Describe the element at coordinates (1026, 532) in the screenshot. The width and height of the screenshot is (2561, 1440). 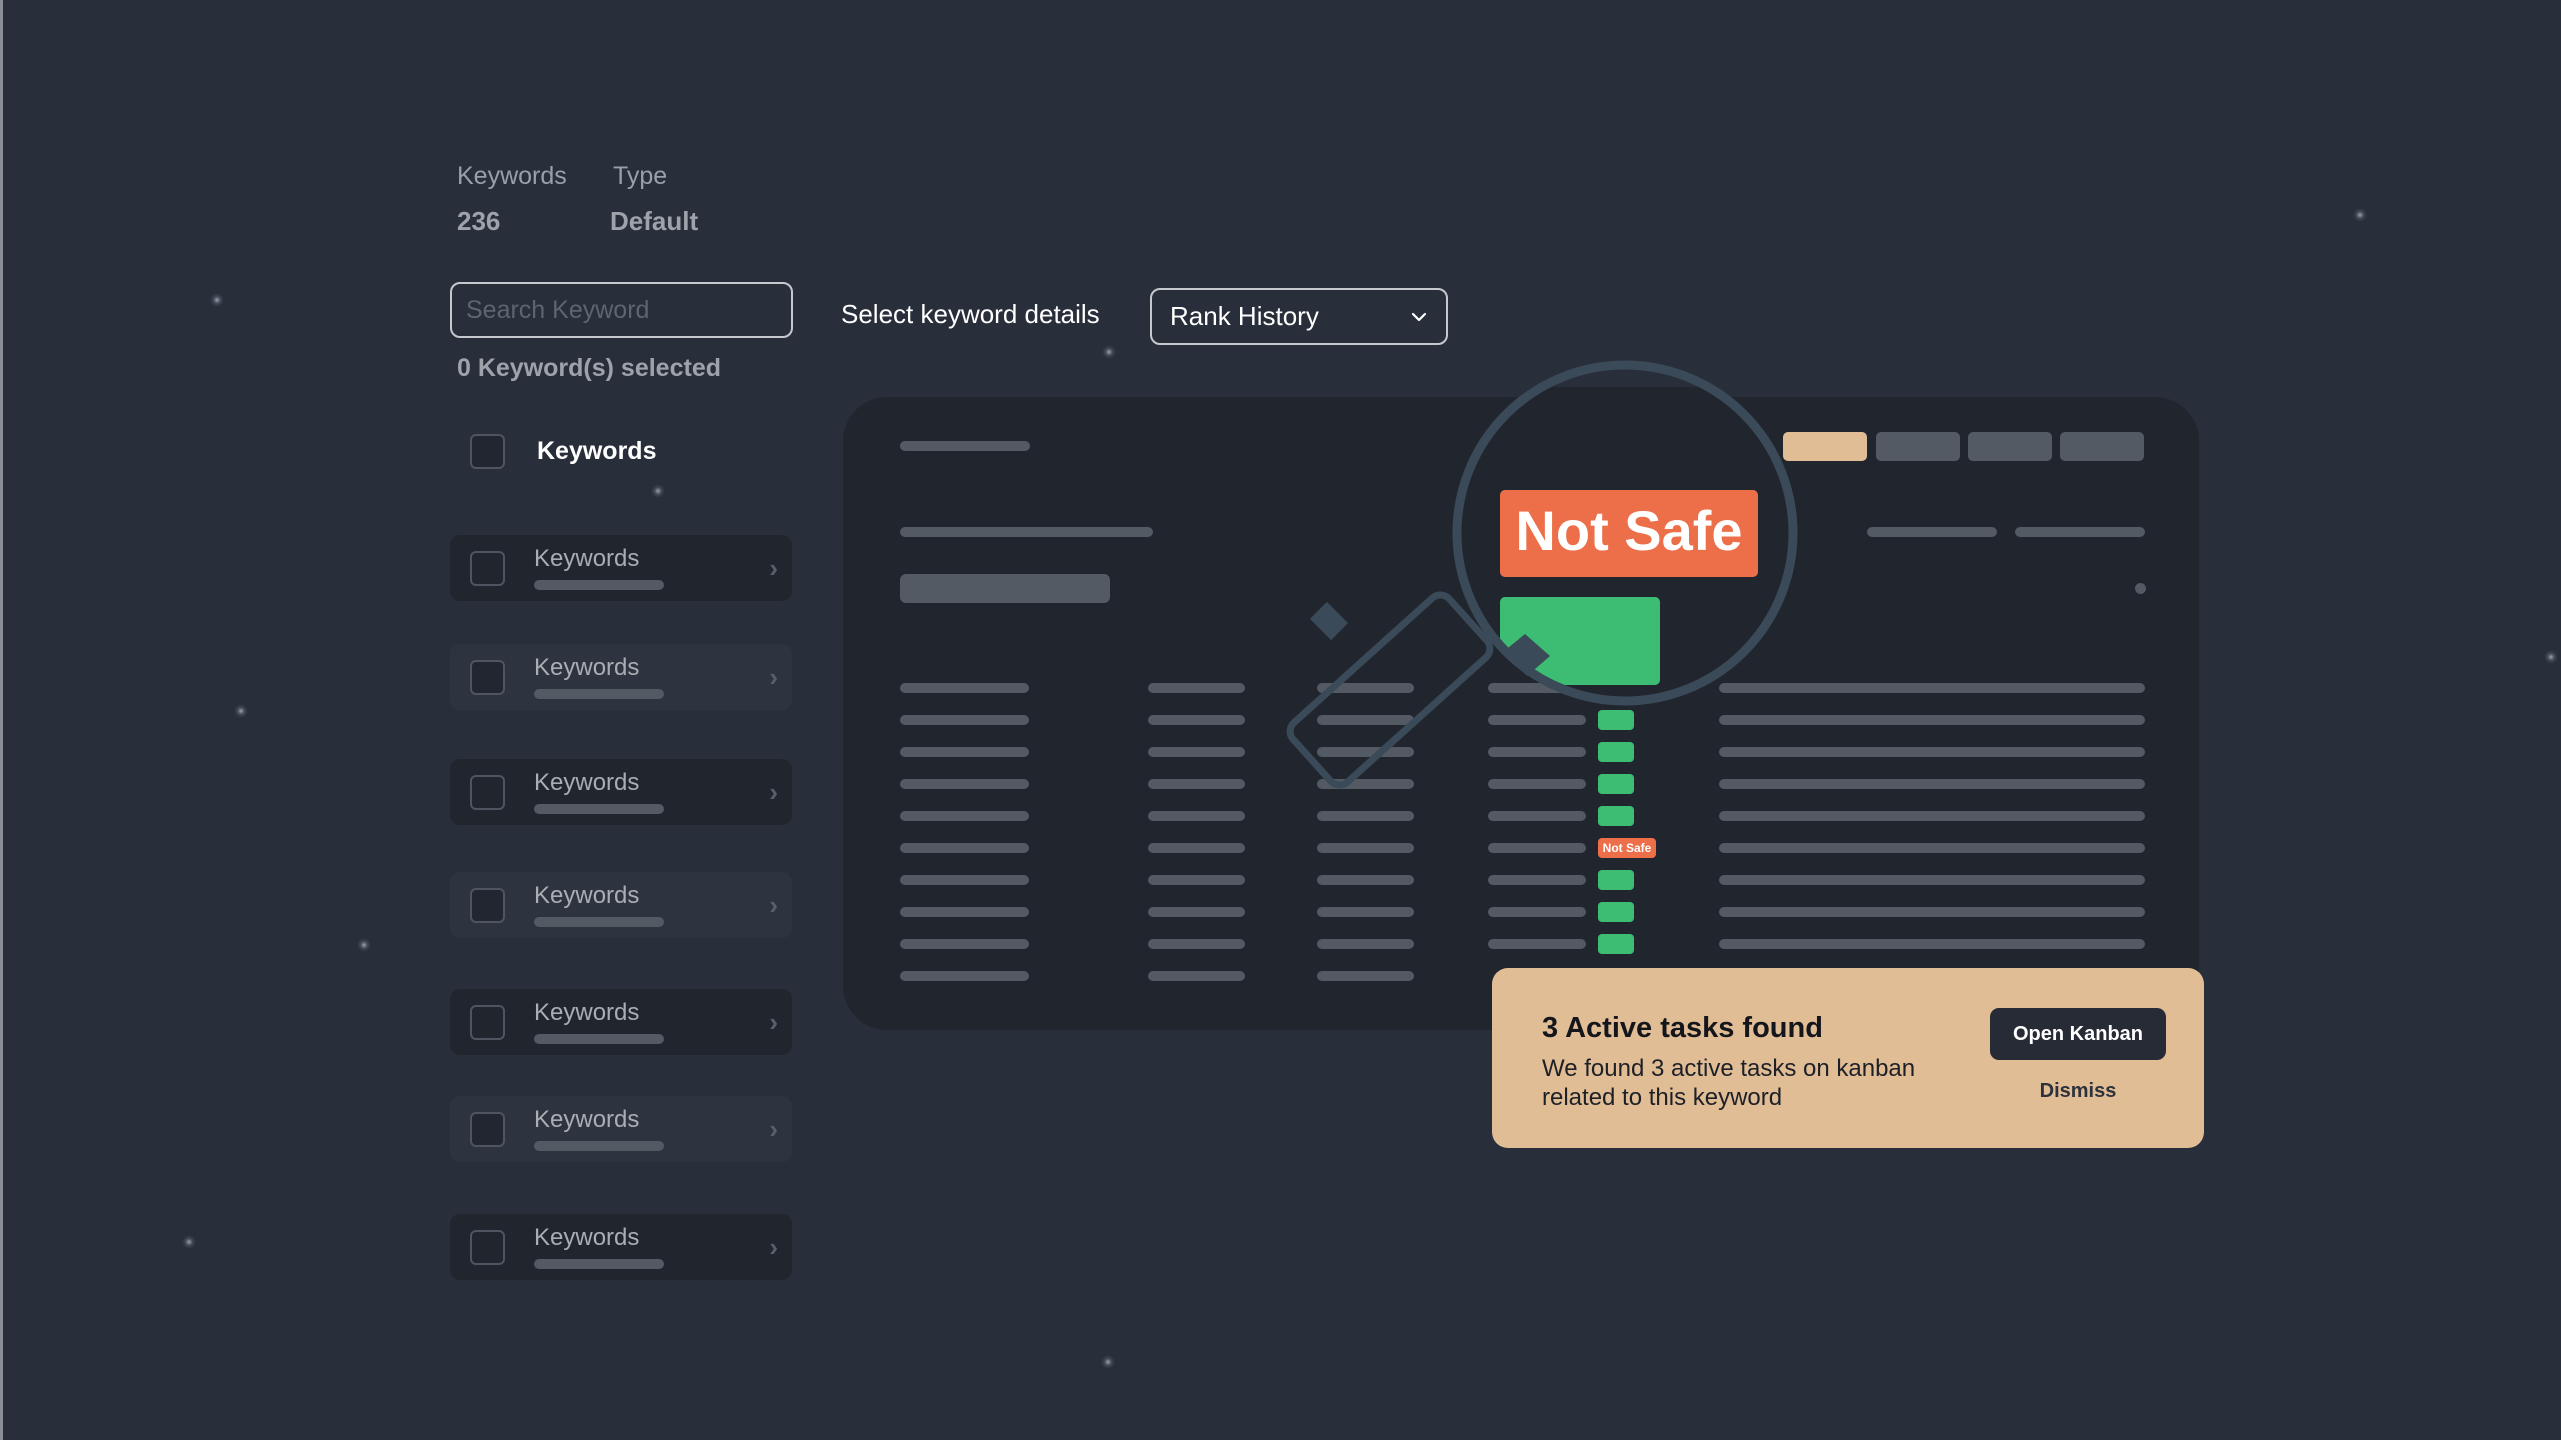
I see `subtitle-placeholder` at that location.